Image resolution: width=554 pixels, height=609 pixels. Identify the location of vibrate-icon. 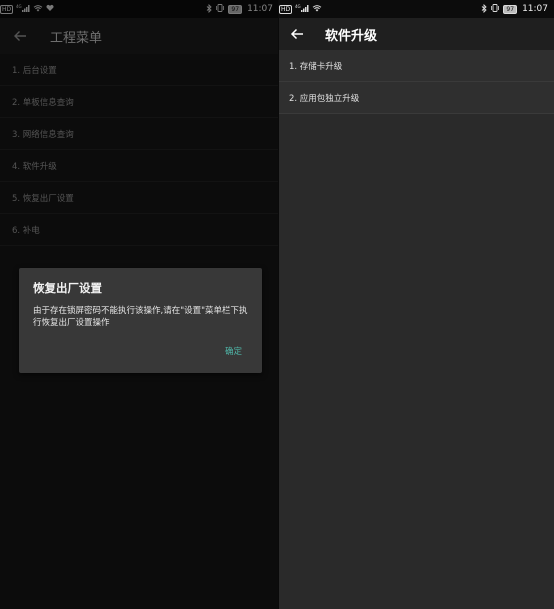
(495, 9).